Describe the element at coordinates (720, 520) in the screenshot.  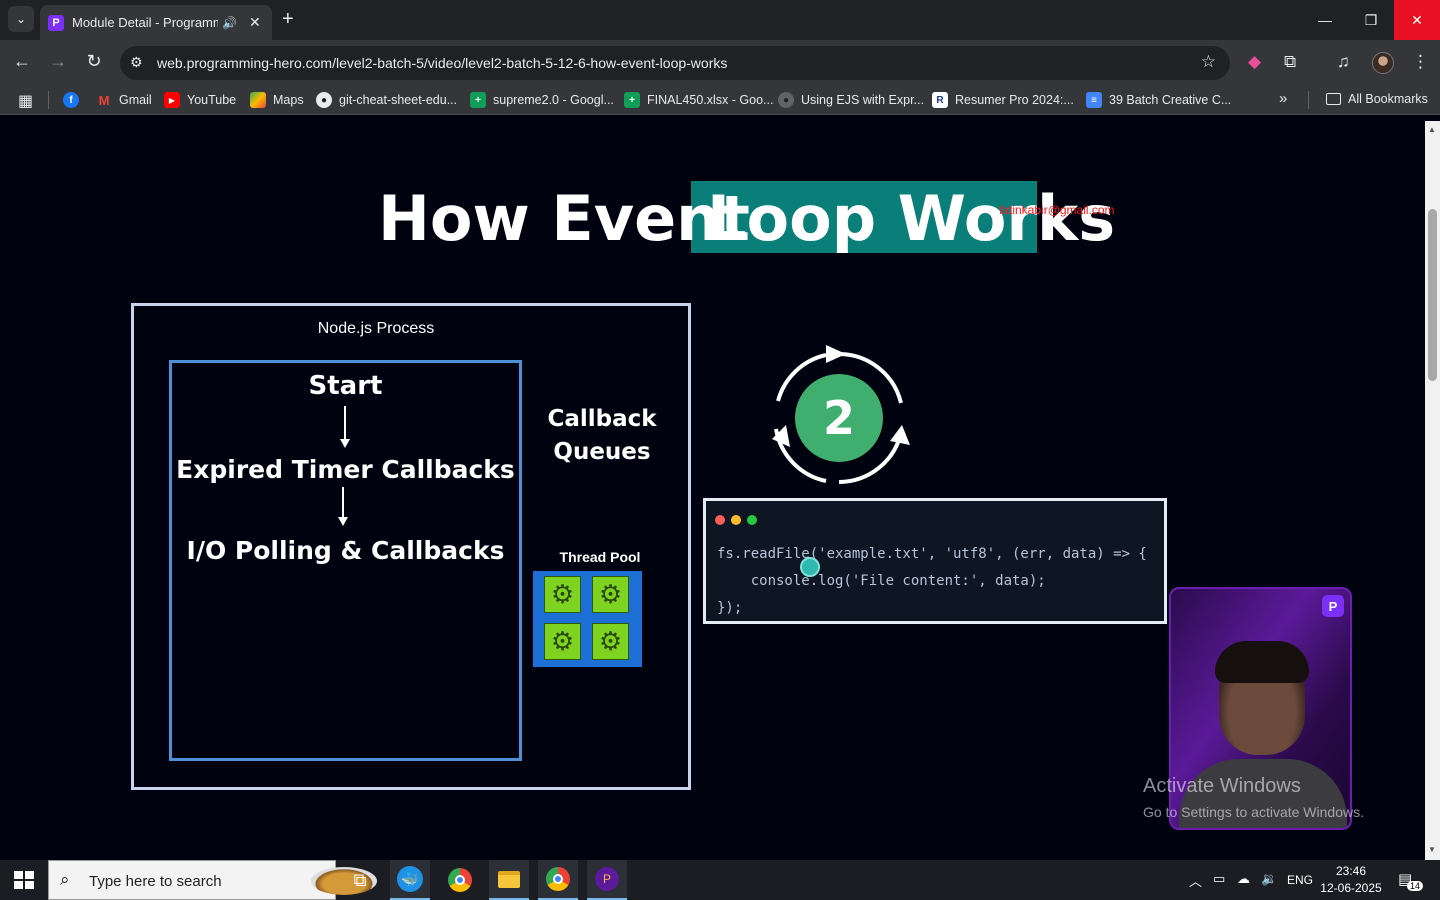
I see `window-close-dot` at that location.